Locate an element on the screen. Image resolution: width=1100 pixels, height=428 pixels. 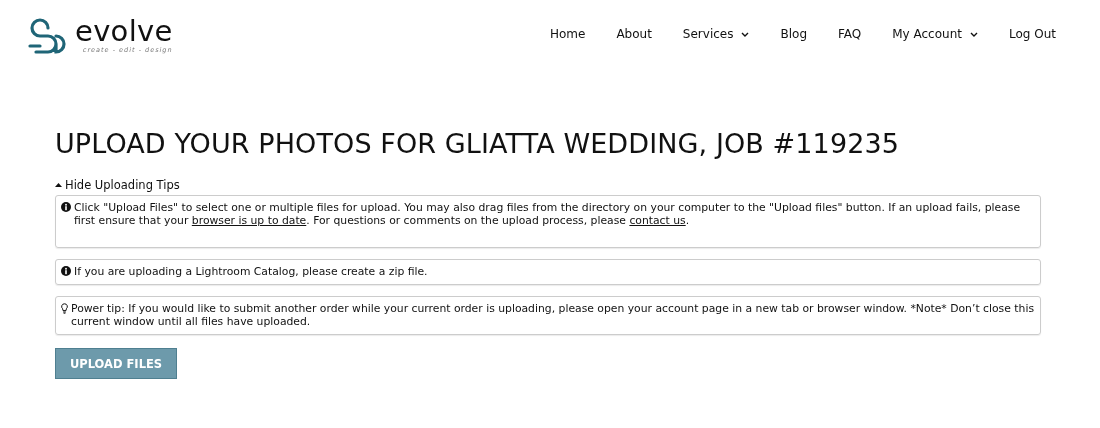
nav-link: Log Out is located at coordinates (1032, 34).